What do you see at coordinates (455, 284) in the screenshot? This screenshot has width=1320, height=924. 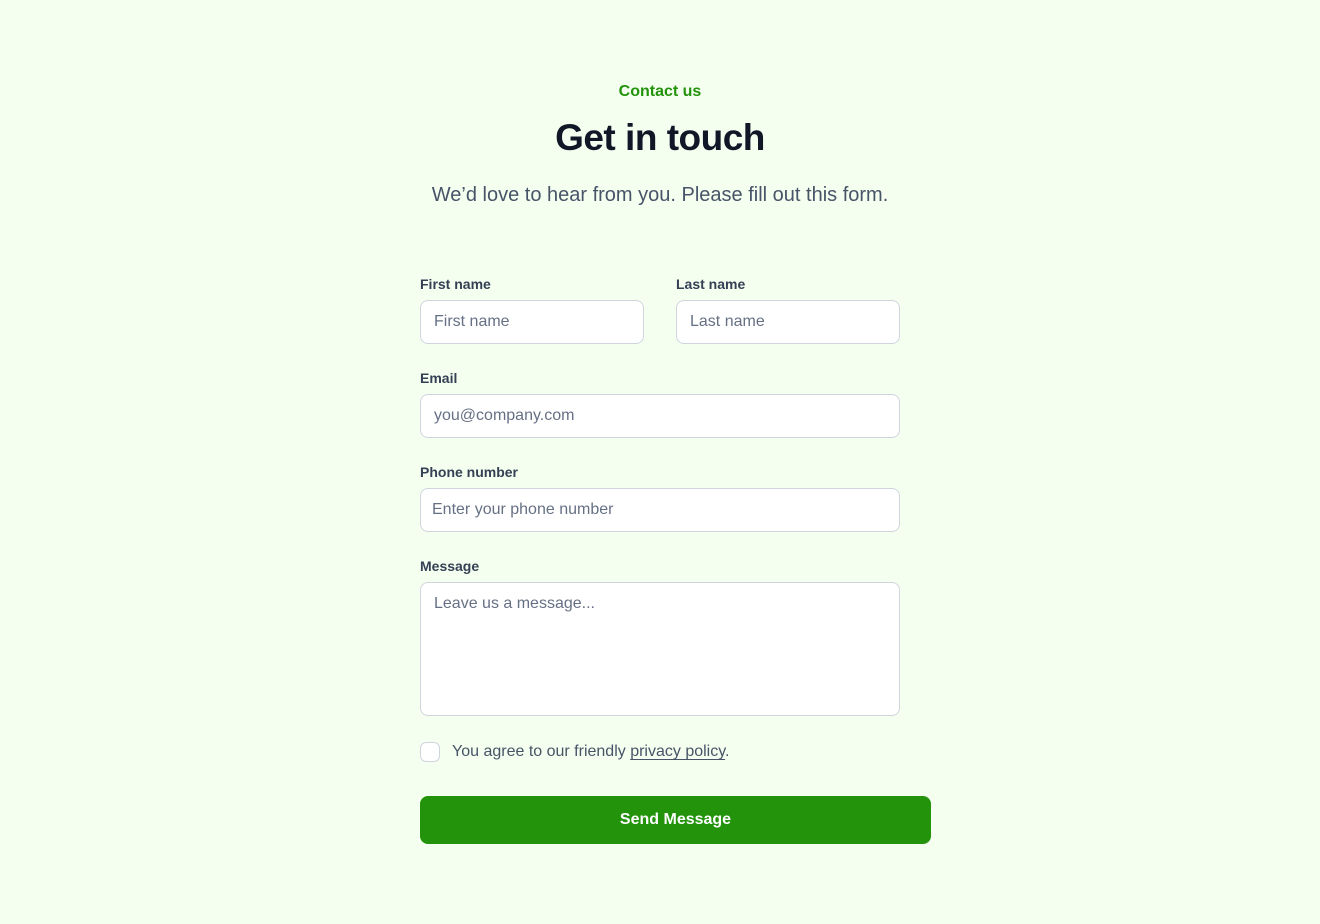 I see `first-name-label: First name` at bounding box center [455, 284].